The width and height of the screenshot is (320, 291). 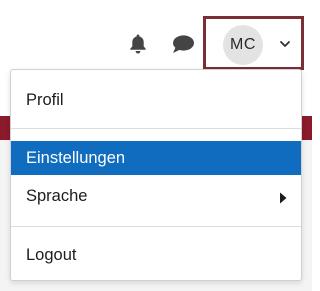 What do you see at coordinates (156, 158) in the screenshot?
I see `menu-item-settings: Einstellungen` at bounding box center [156, 158].